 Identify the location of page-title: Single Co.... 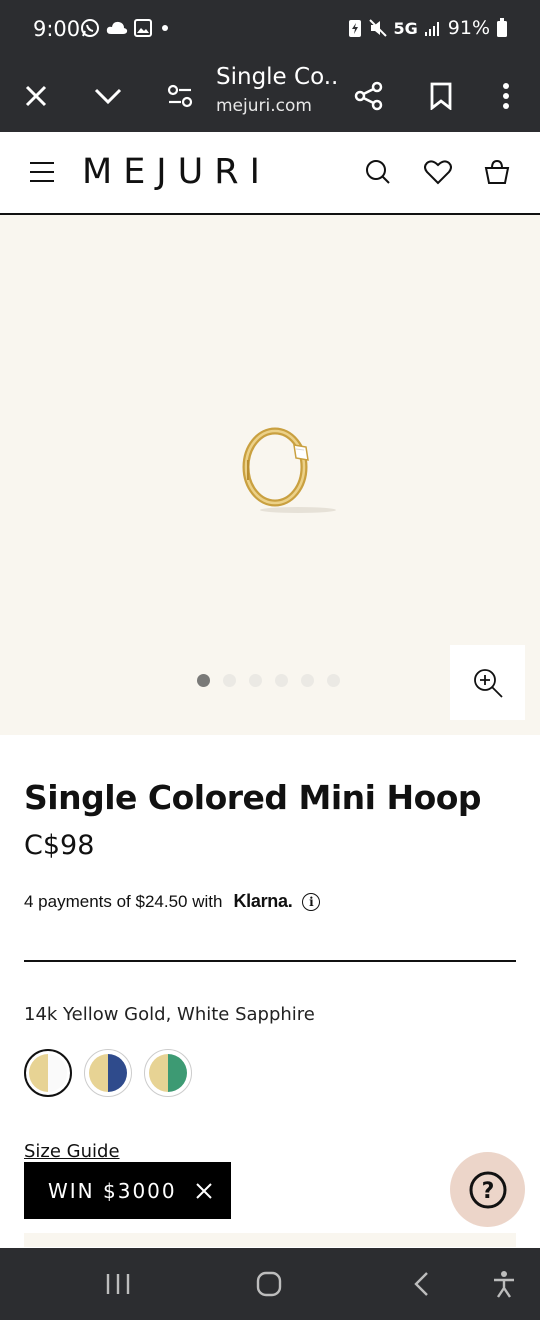
(278, 77).